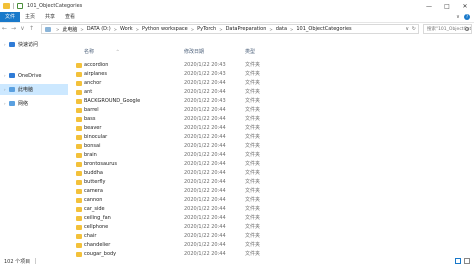 The image size is (474, 266). I want to click on table-row: accordion 2020/1/22 20:43 文件夹, so click(271, 65).